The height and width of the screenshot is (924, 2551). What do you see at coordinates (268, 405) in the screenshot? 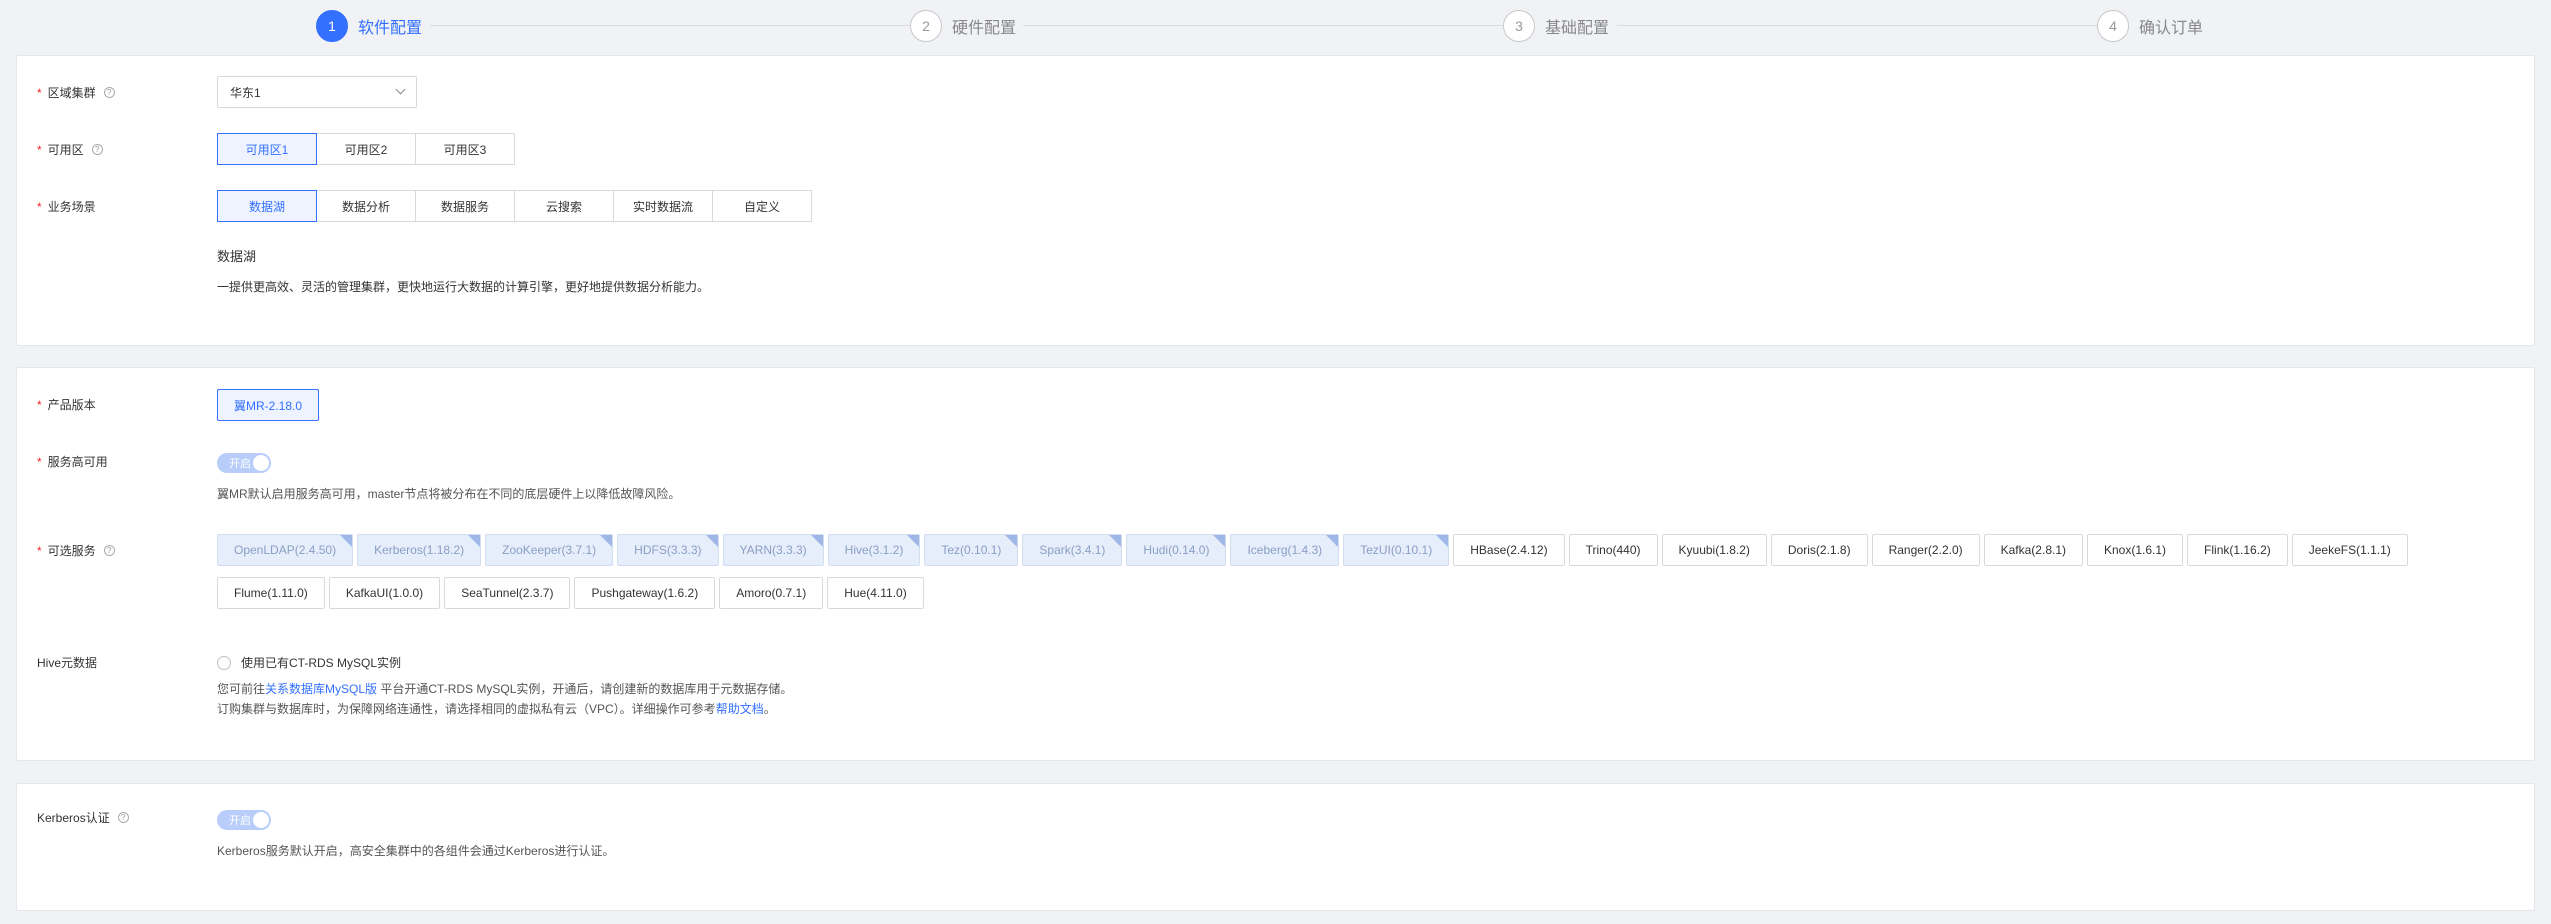
I see `product-version-option: 翼MR-2.18.0` at bounding box center [268, 405].